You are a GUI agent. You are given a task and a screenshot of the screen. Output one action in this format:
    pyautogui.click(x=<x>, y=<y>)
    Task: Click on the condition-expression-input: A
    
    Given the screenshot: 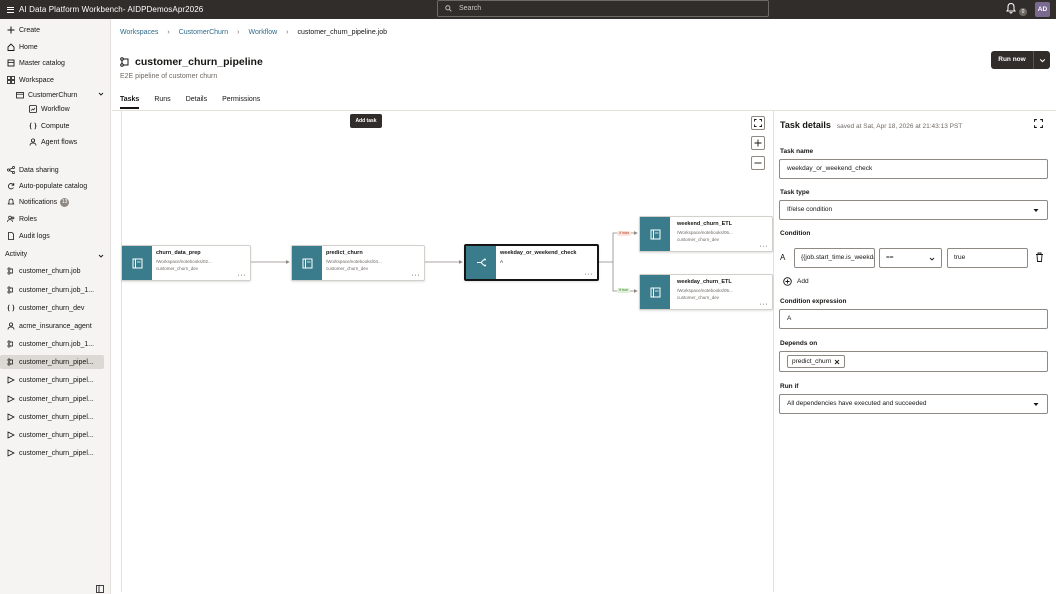 What is the action you would take?
    pyautogui.click(x=913, y=319)
    